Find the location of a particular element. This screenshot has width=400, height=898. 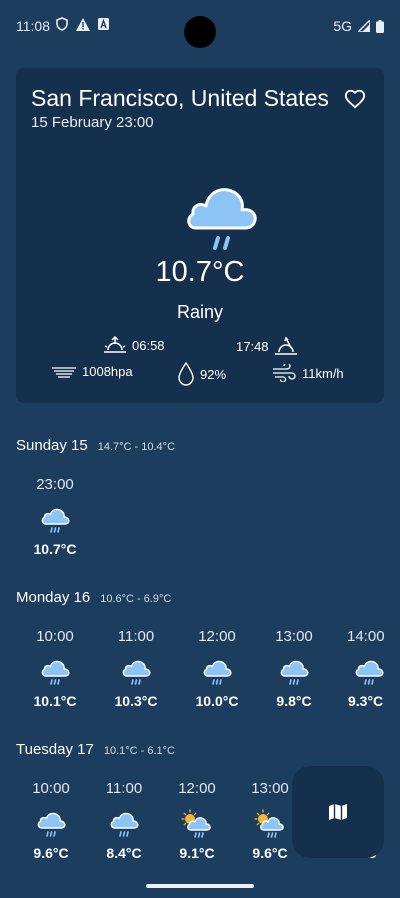

hour-temperature: 9.1°C is located at coordinates (197, 853).